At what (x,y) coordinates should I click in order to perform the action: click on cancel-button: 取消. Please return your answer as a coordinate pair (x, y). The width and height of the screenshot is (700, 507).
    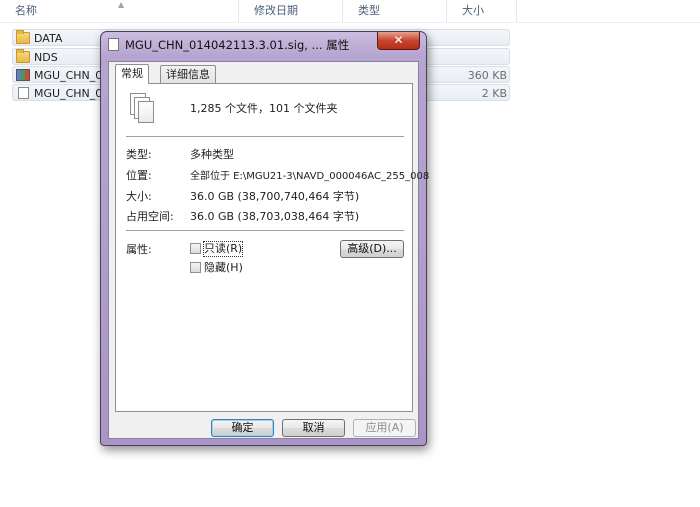
    Looking at the image, I should click on (313, 428).